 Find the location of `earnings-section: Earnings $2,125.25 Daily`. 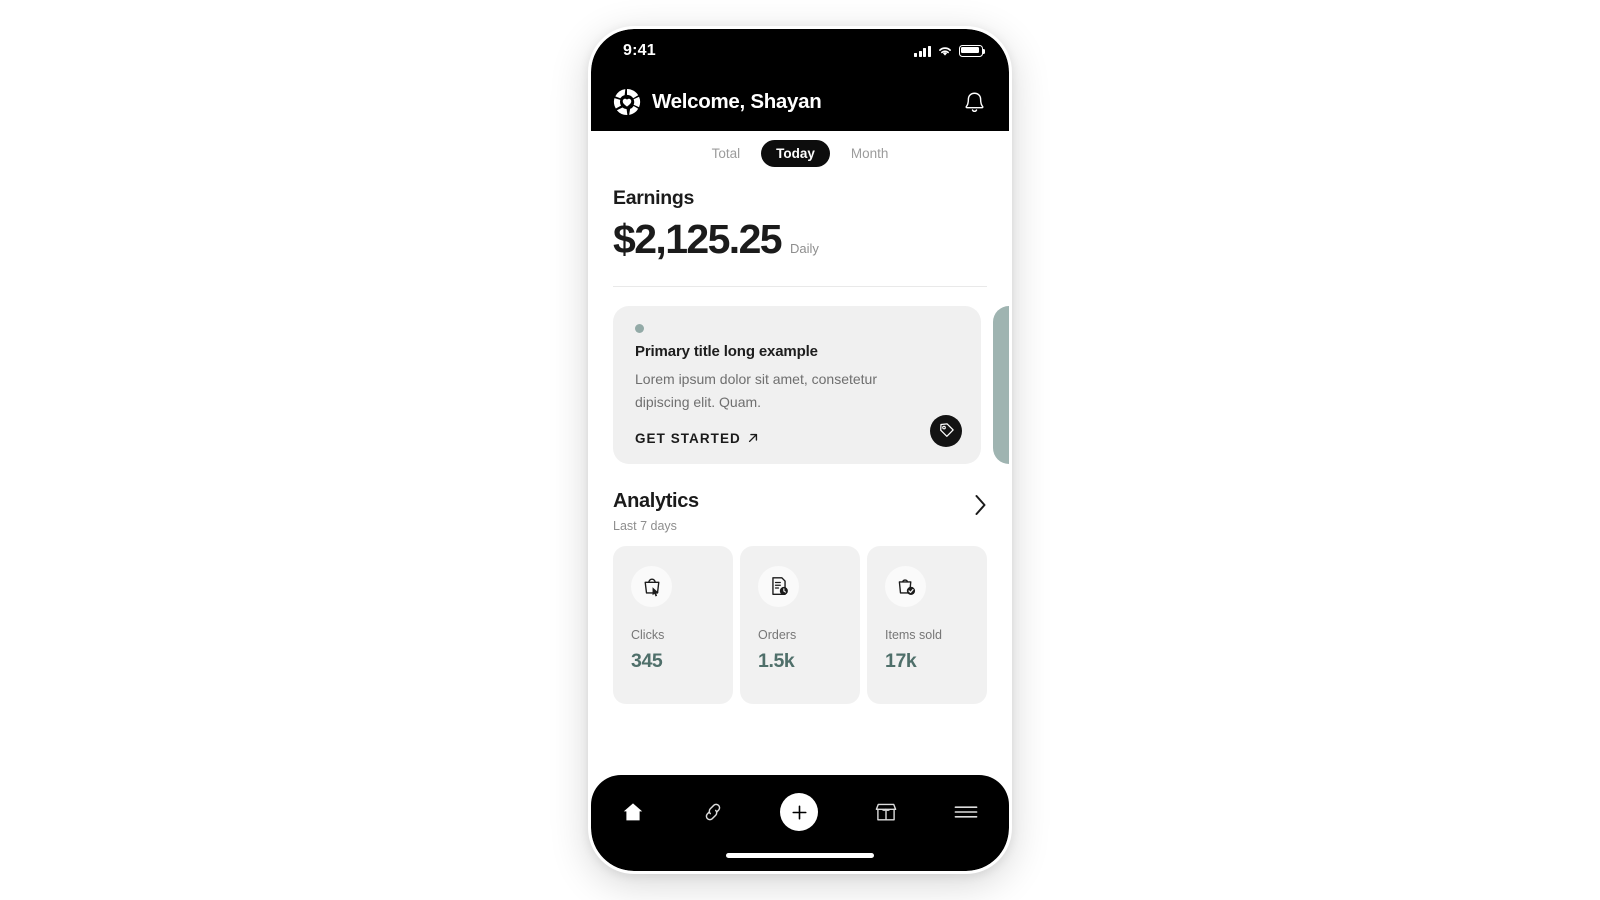

earnings-section: Earnings $2,125.25 Daily is located at coordinates (800, 230).